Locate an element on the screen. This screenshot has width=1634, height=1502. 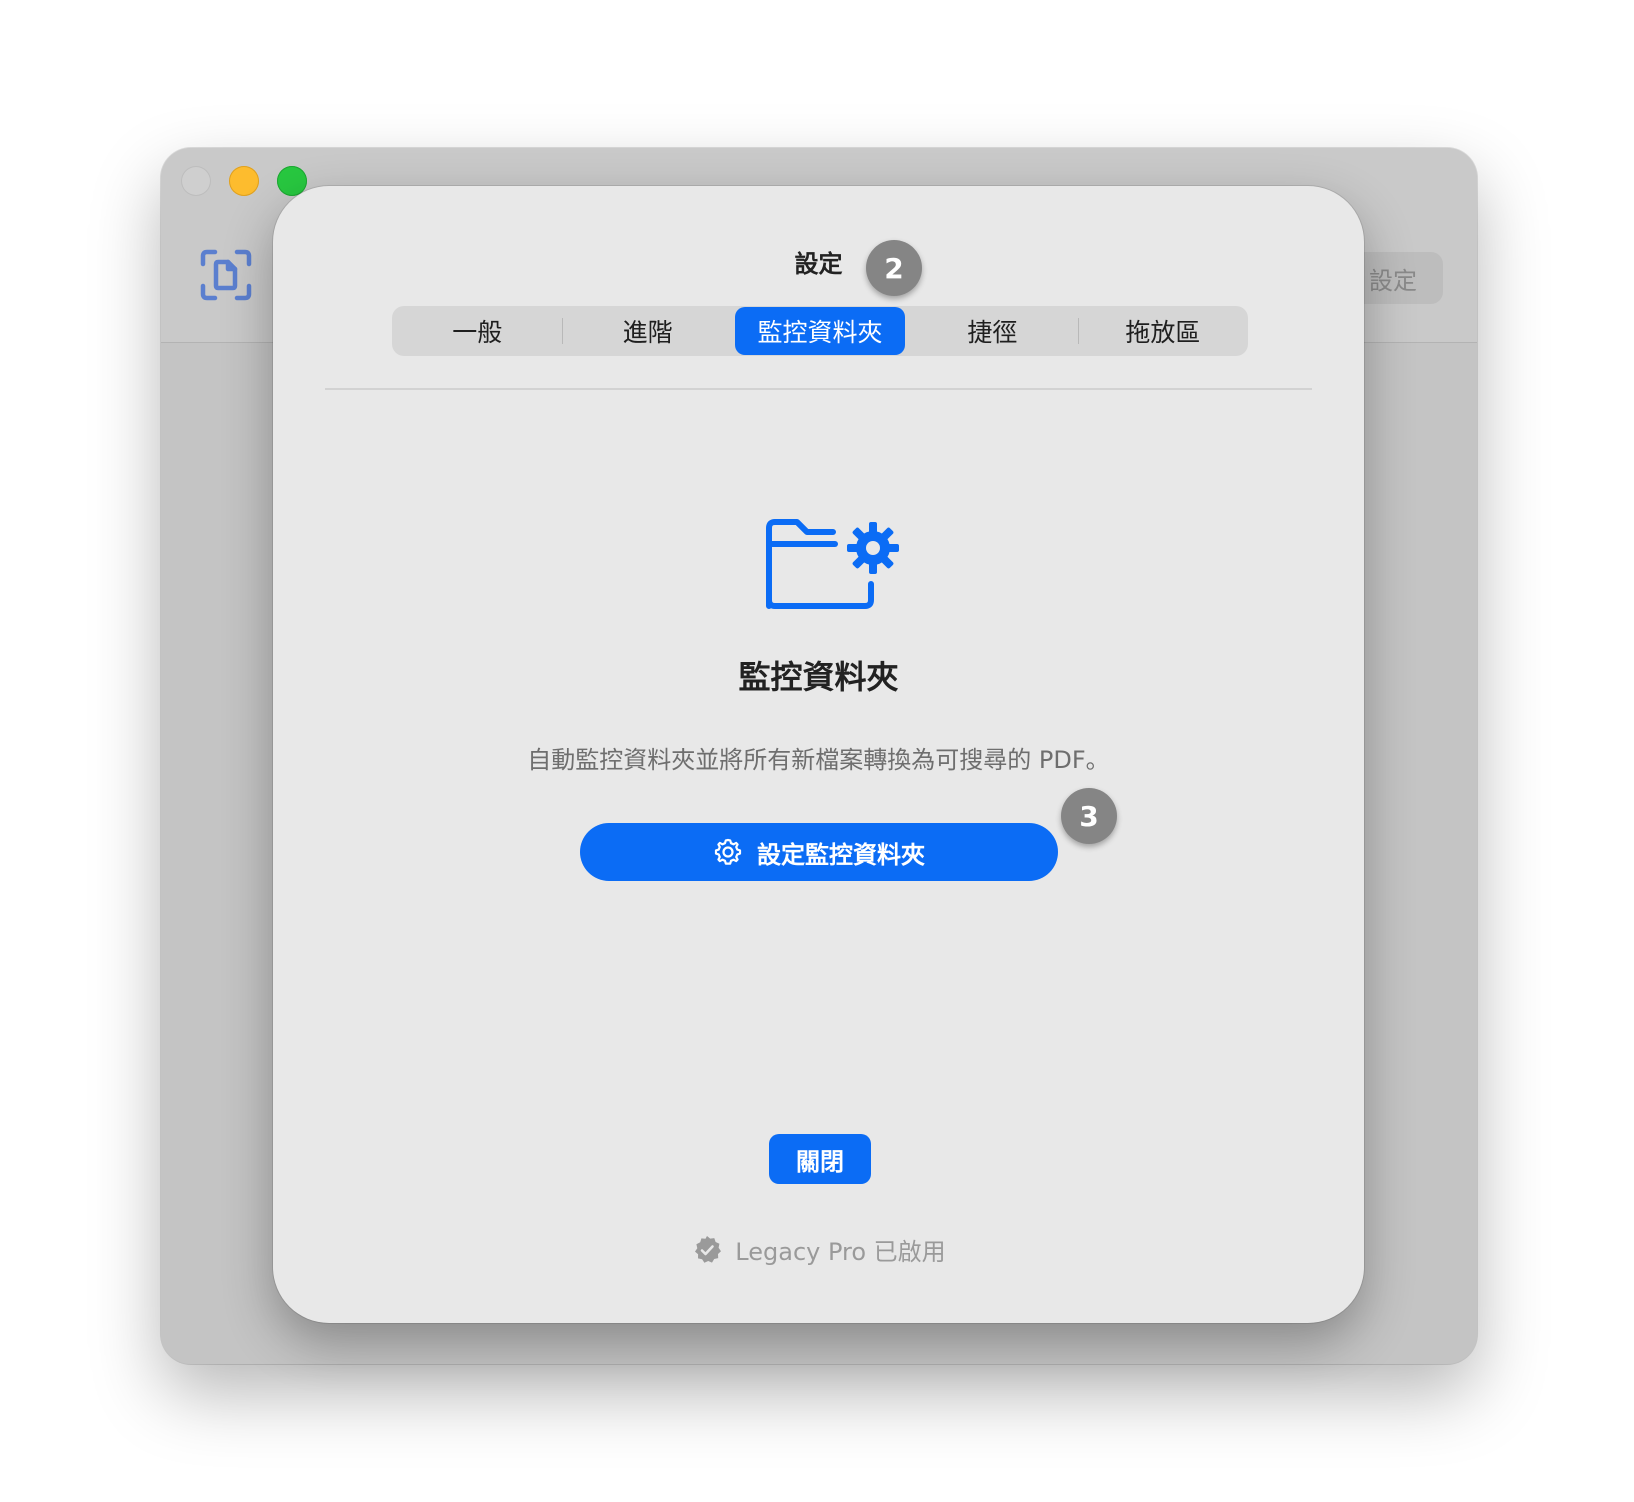
settings-tab-bar: 一般 進階 監控資料夾 捷徑 拖放區 is located at coordinates (820, 331).